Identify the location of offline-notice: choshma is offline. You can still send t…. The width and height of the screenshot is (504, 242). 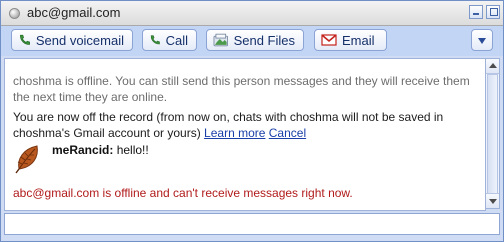
(241, 89).